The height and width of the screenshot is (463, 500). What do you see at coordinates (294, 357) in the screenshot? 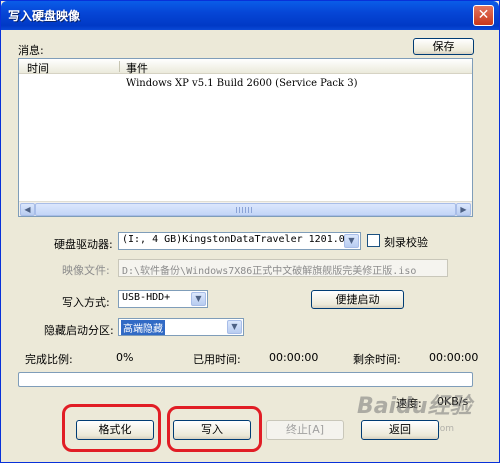
I see `elapsed-value: 00:00:00` at bounding box center [294, 357].